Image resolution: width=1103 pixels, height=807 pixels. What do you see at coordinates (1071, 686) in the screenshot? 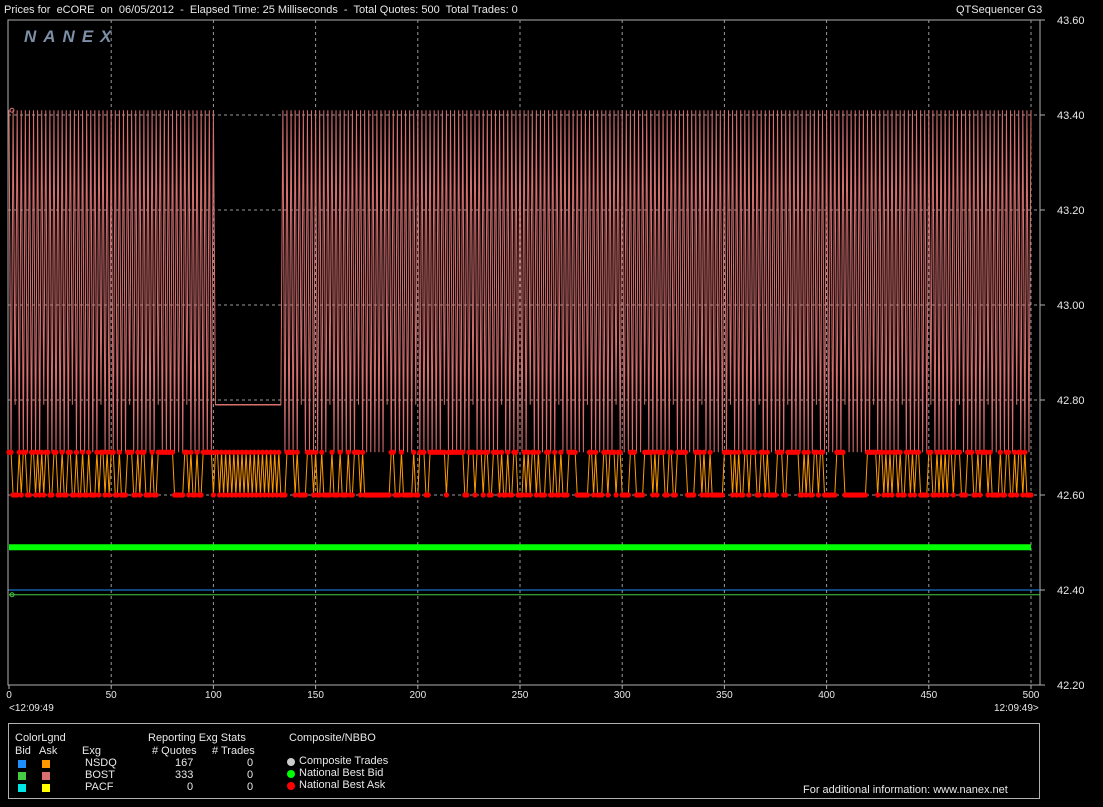
I see `y-tick-label: 42.20` at bounding box center [1071, 686].